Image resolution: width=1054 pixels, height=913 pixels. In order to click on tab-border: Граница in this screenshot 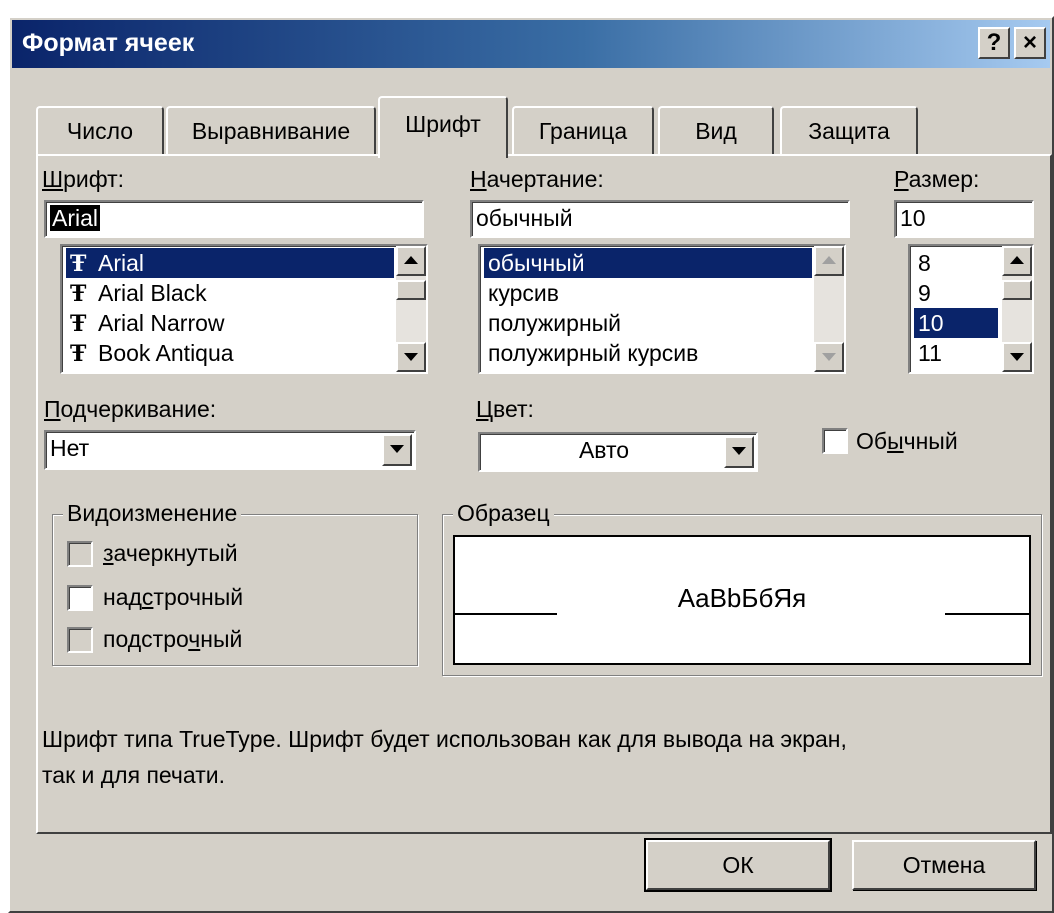, I will do `click(583, 131)`.